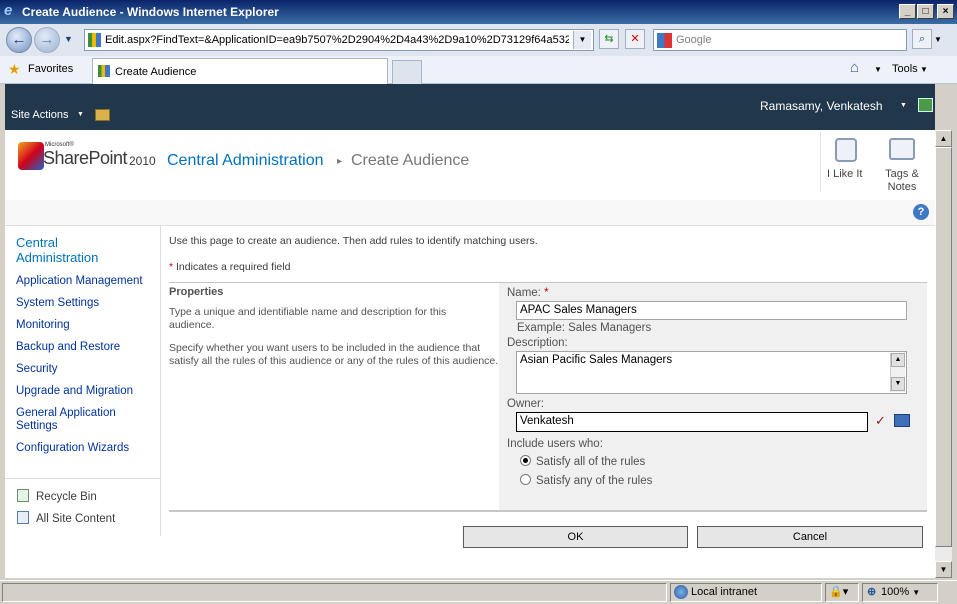 Image resolution: width=957 pixels, height=604 pixels. What do you see at coordinates (94, 40) in the screenshot?
I see `page-icon` at bounding box center [94, 40].